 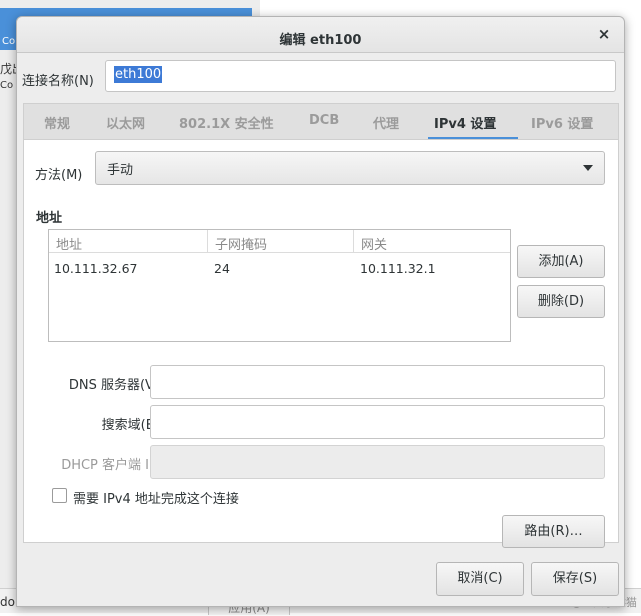 I want to click on tab-bar: 常规 以太网 802.1X 安全性 DCB 代理 IPv4 设置 IPv6 设置, so click(x=321, y=121).